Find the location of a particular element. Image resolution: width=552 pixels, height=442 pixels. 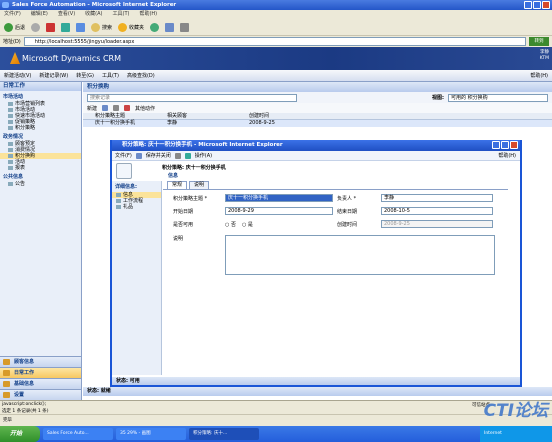

nav-section-title: 市场活动 is located at coordinates (13, 97).